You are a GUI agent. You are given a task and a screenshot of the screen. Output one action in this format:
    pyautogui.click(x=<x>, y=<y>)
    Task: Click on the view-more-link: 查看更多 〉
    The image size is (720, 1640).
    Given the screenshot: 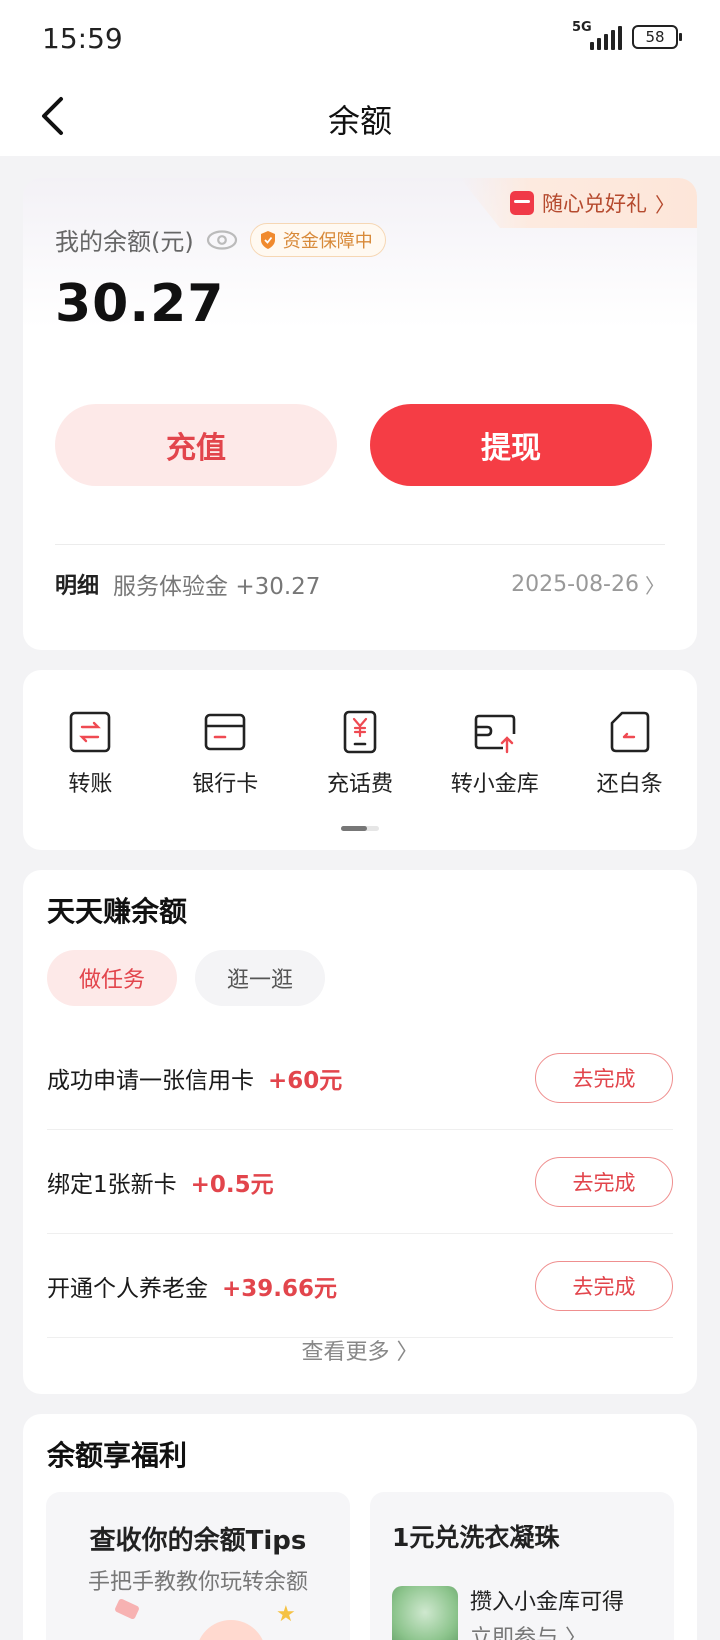 What is the action you would take?
    pyautogui.click(x=360, y=1350)
    